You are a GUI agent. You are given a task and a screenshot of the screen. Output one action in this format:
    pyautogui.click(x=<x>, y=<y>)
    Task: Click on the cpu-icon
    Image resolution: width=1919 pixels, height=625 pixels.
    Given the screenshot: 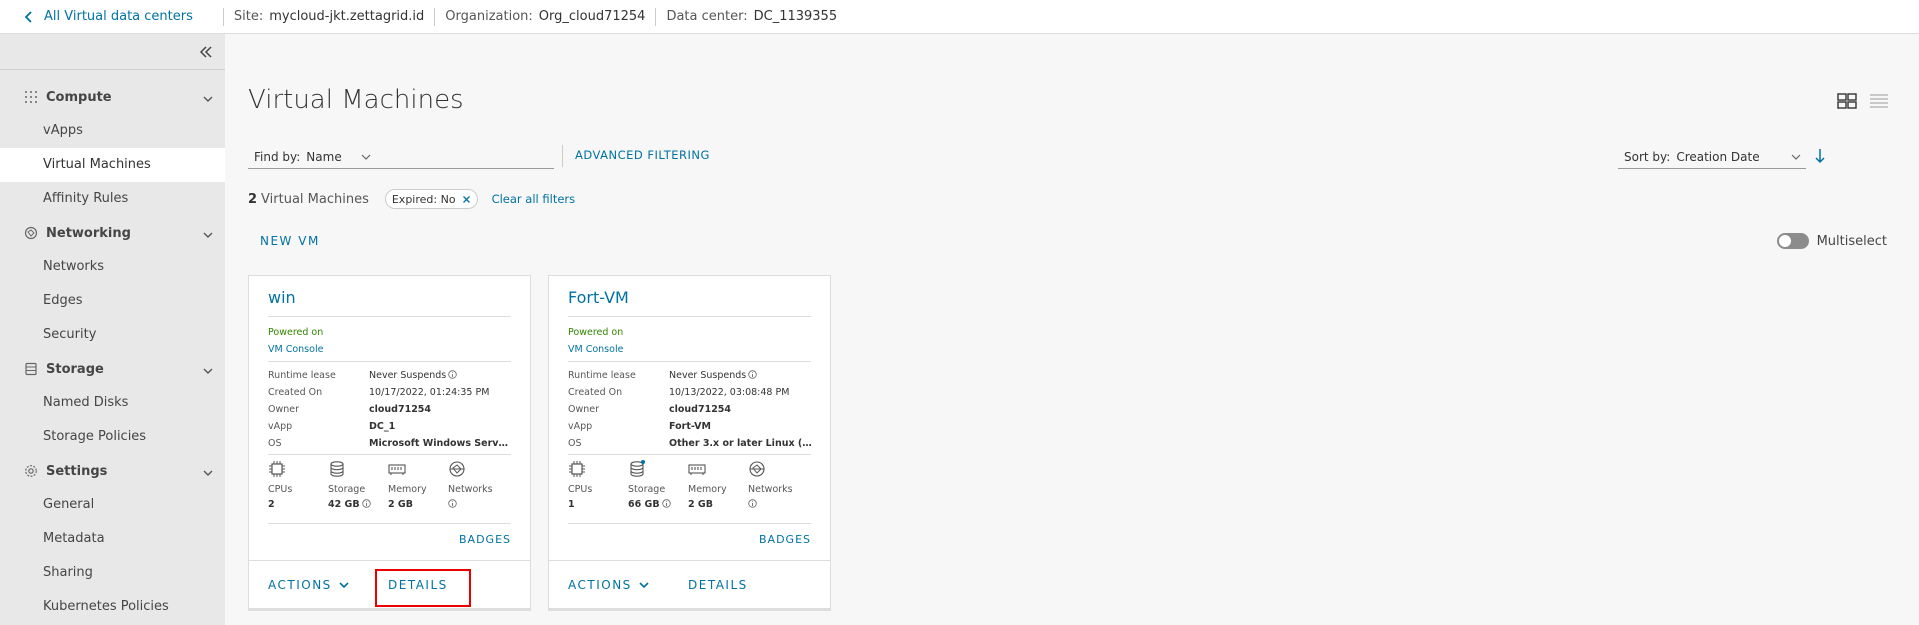 What is the action you would take?
    pyautogui.click(x=277, y=469)
    